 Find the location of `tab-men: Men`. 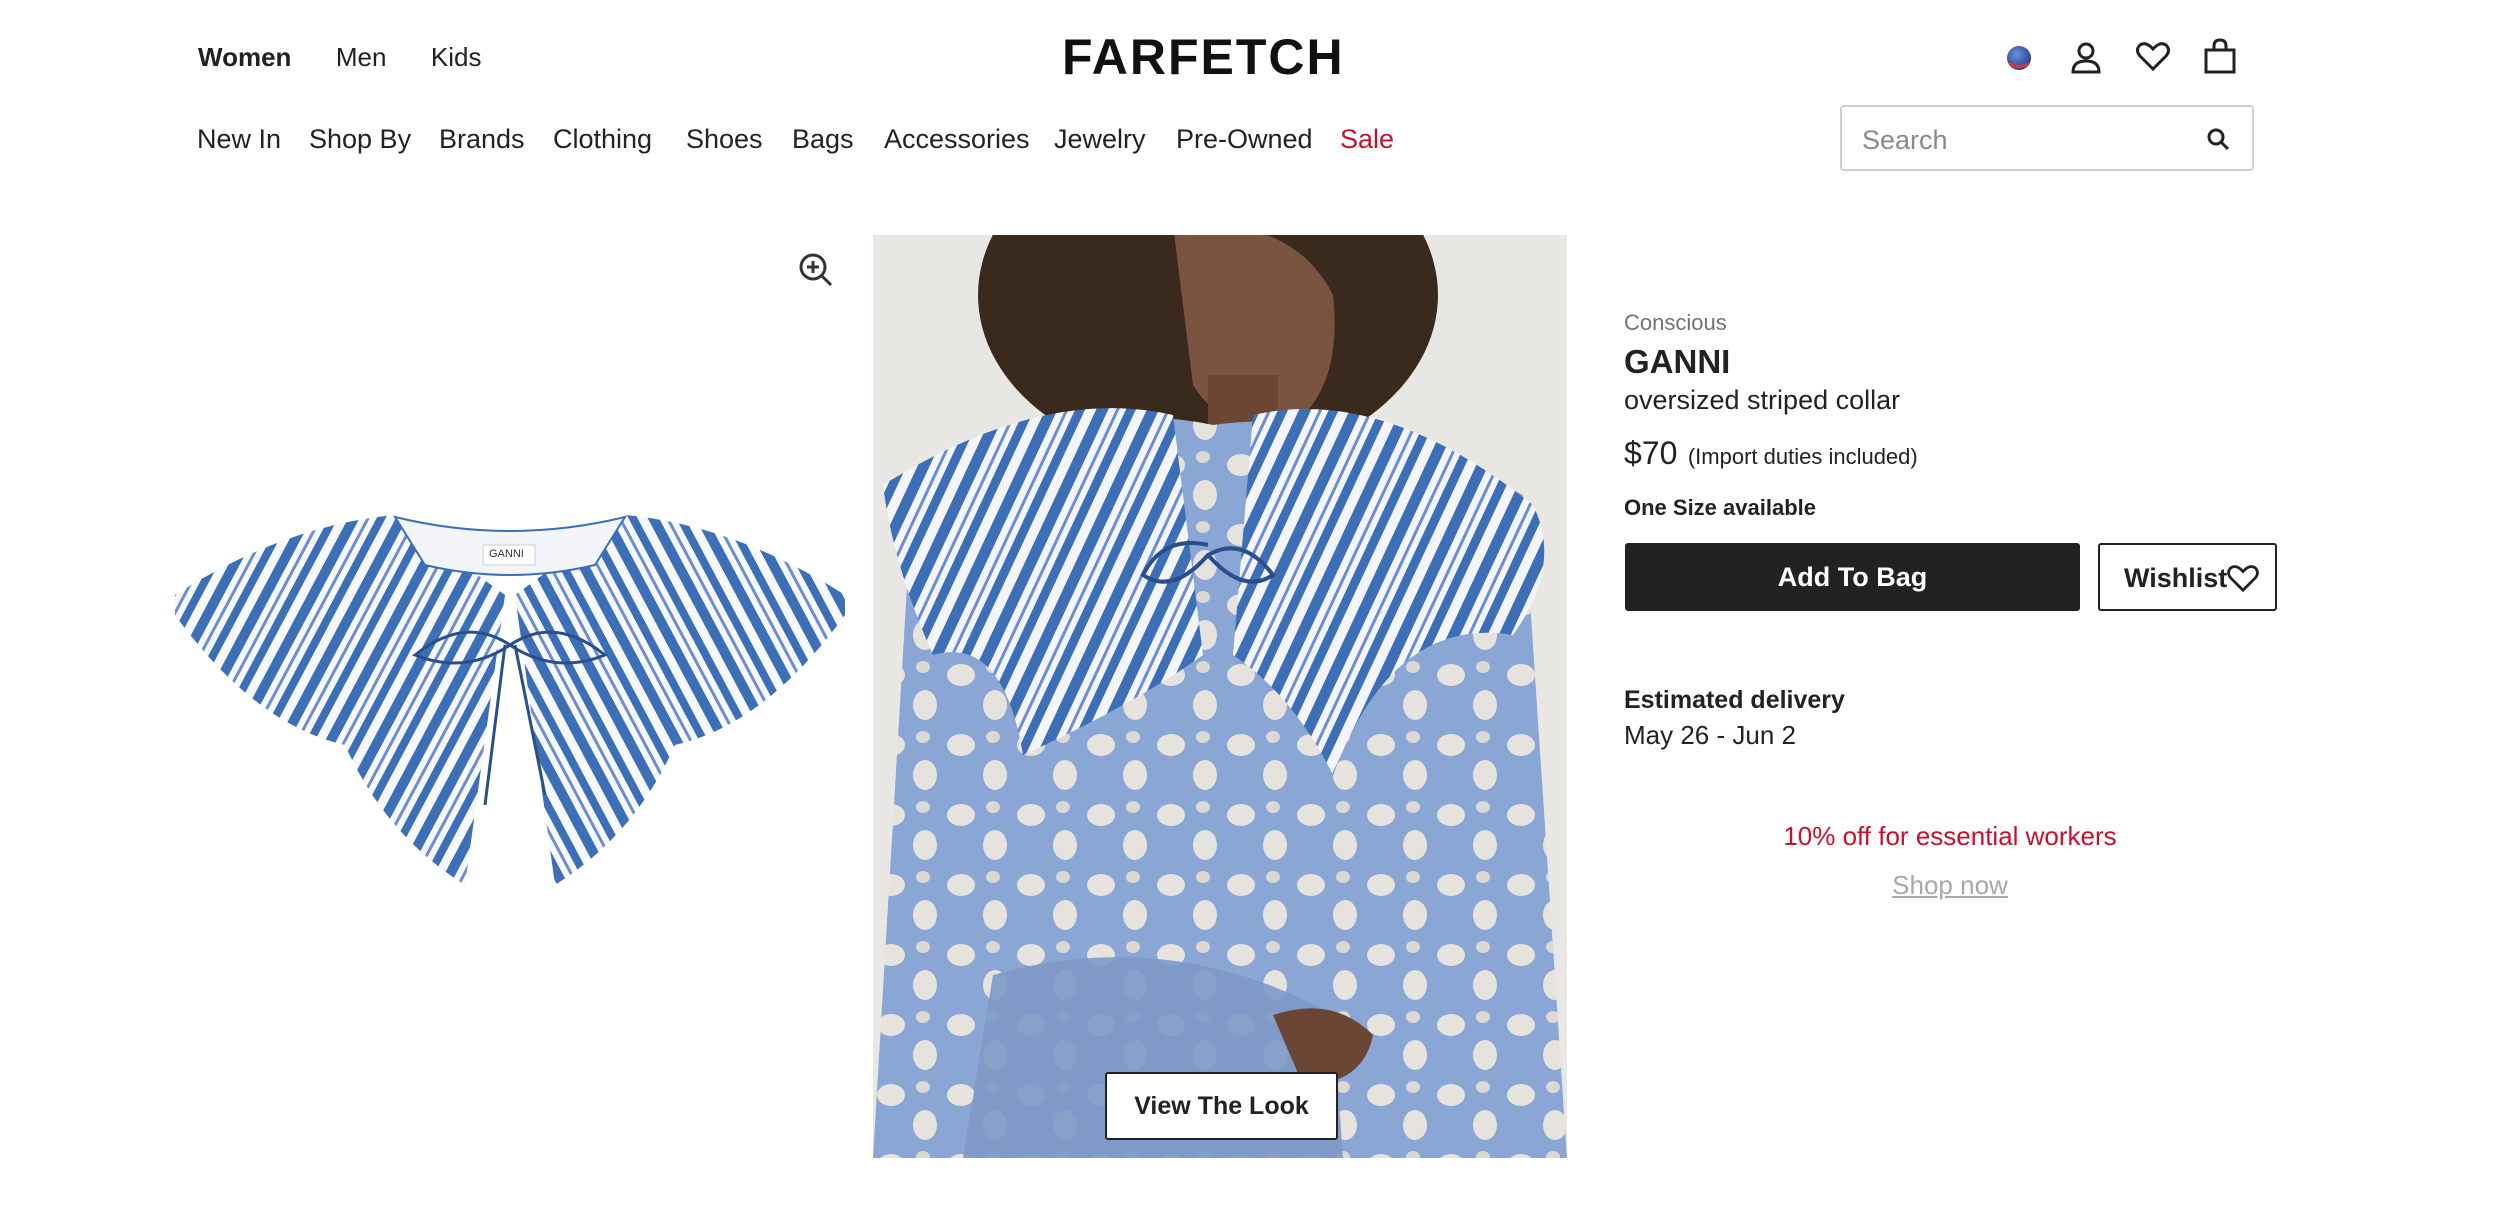

tab-men: Men is located at coordinates (361, 57).